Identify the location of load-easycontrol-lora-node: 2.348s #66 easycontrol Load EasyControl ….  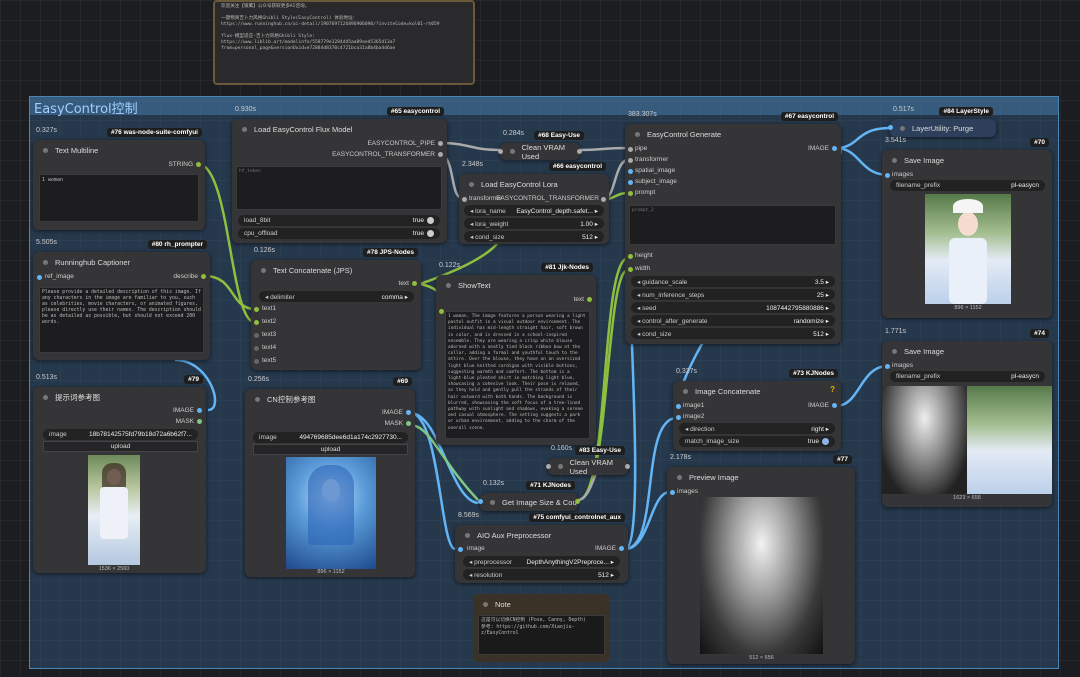
(534, 202).